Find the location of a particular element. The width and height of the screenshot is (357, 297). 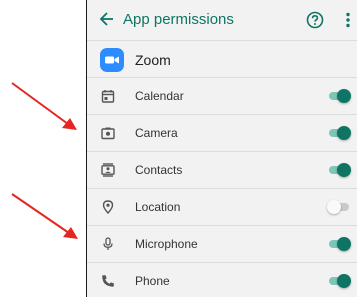

red-arrow-camera is located at coordinates (44, 106).